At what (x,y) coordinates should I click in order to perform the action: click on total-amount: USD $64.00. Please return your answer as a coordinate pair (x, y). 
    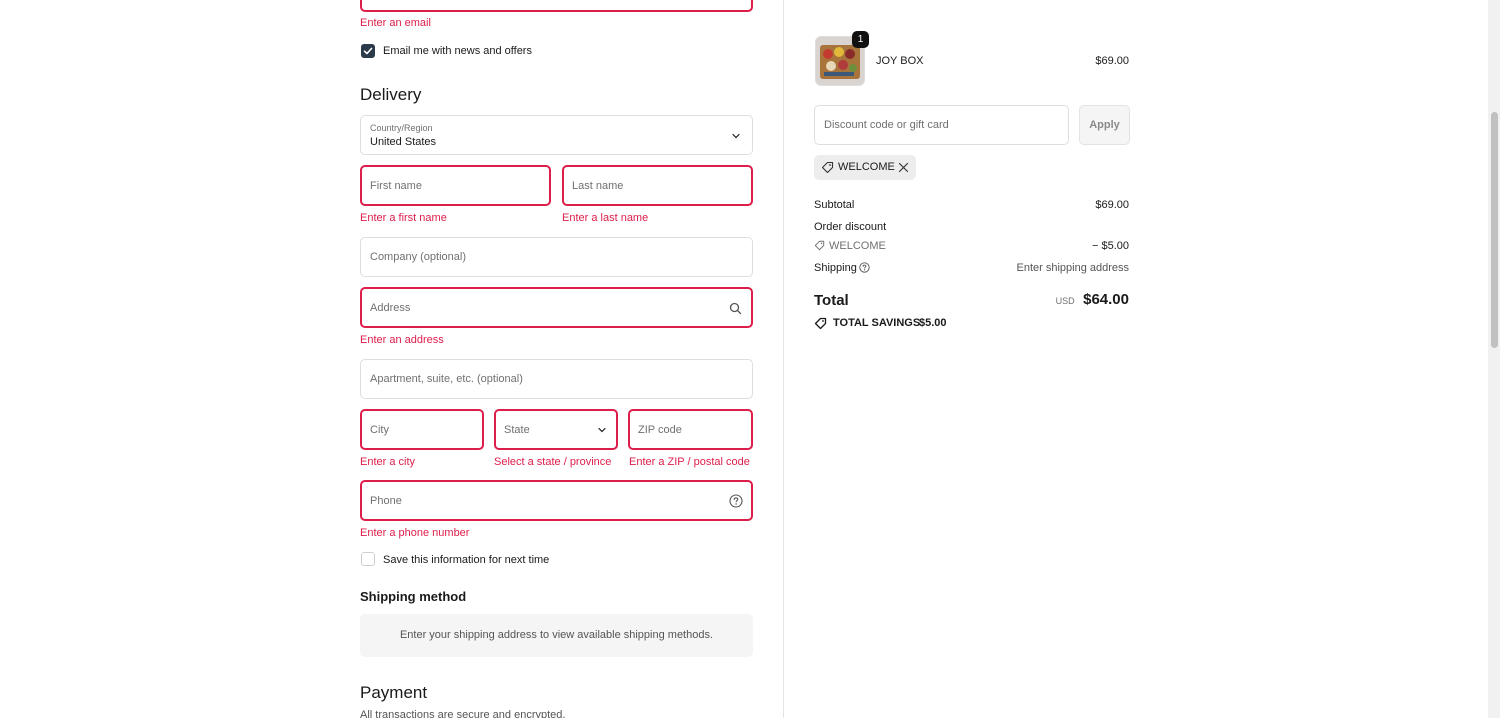
    Looking at the image, I should click on (1092, 300).